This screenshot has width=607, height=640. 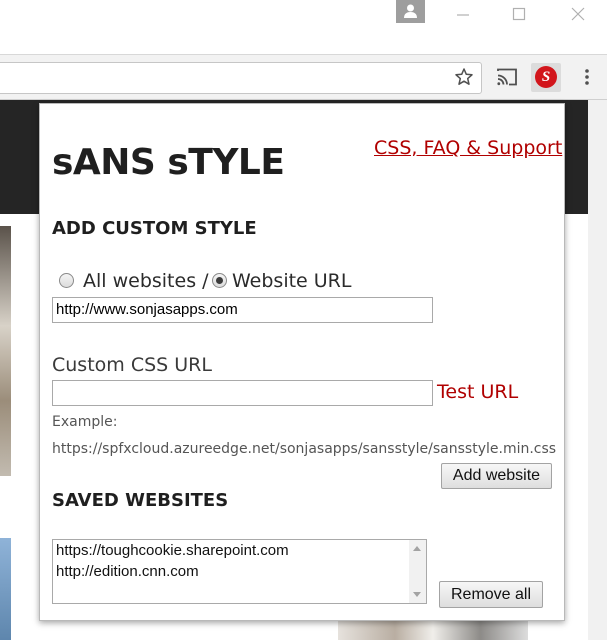 I want to click on close-window-button, so click(x=578, y=15).